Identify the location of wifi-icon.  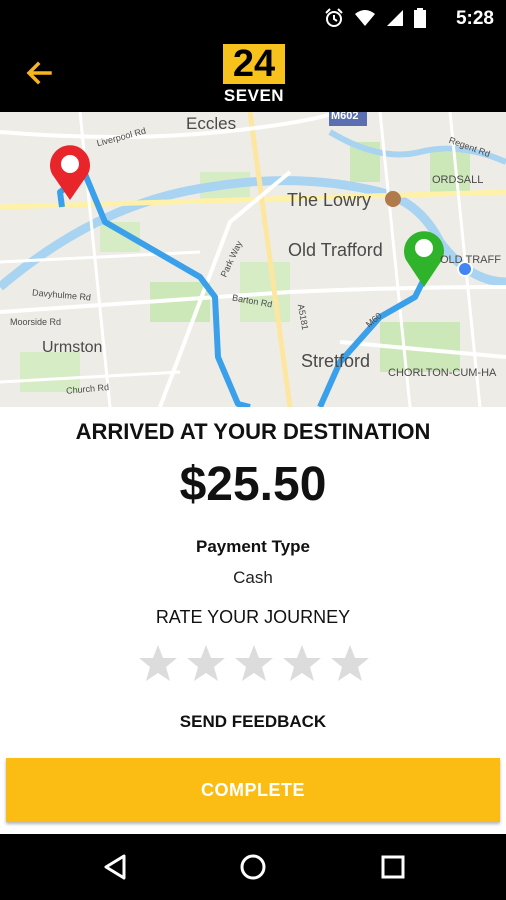
(365, 20).